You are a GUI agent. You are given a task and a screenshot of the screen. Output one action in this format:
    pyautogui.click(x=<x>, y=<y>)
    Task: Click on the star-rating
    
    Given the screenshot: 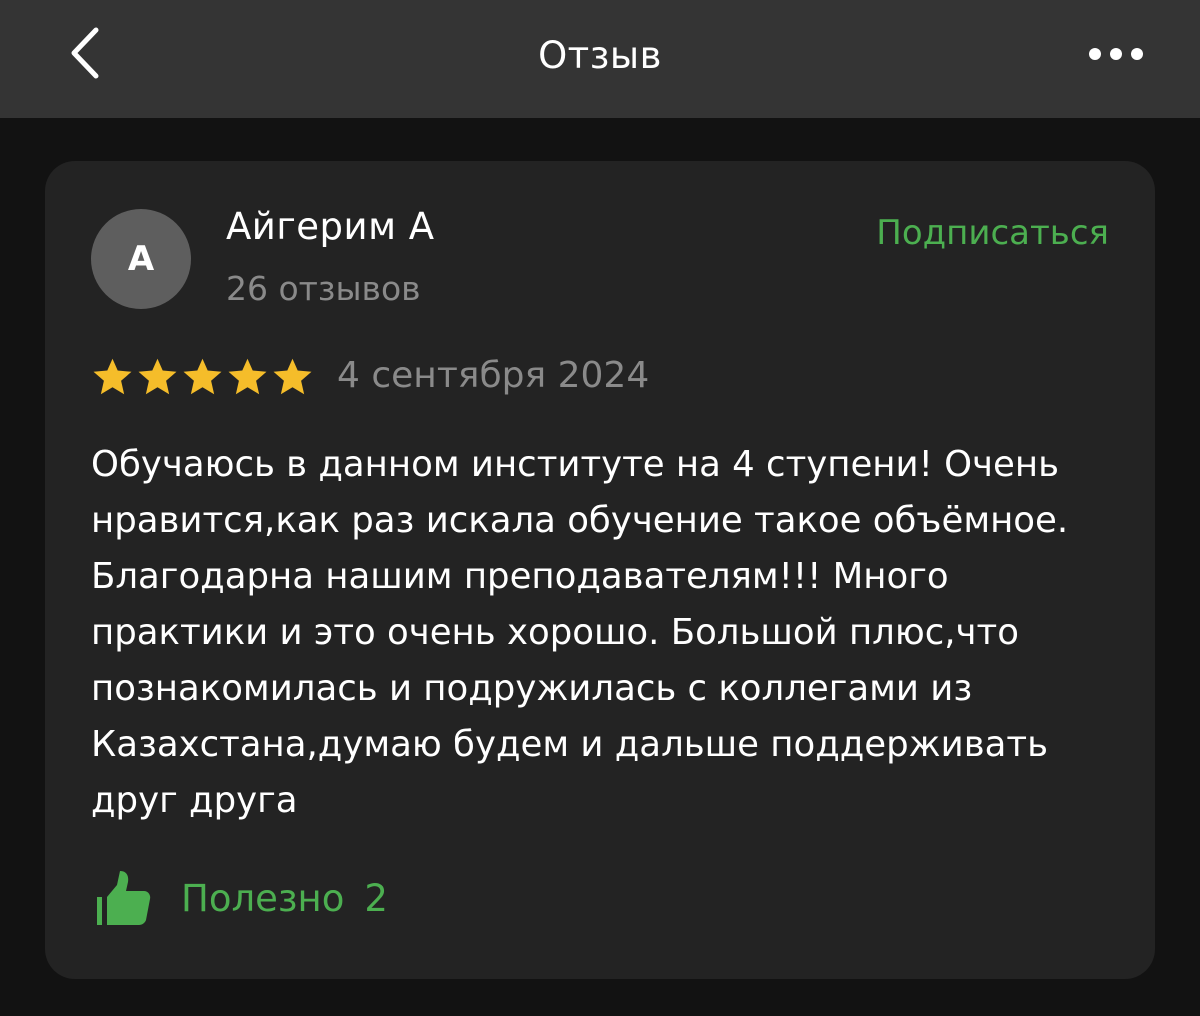 What is the action you would take?
    pyautogui.click(x=202, y=377)
    